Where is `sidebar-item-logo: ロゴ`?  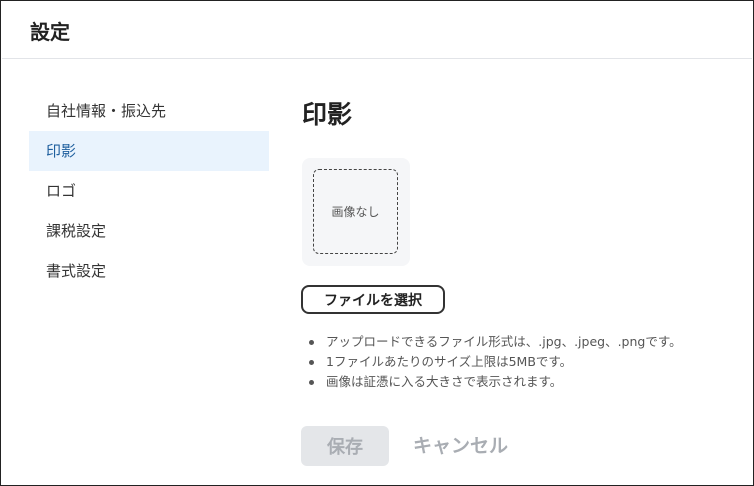 sidebar-item-logo: ロゴ is located at coordinates (149, 191).